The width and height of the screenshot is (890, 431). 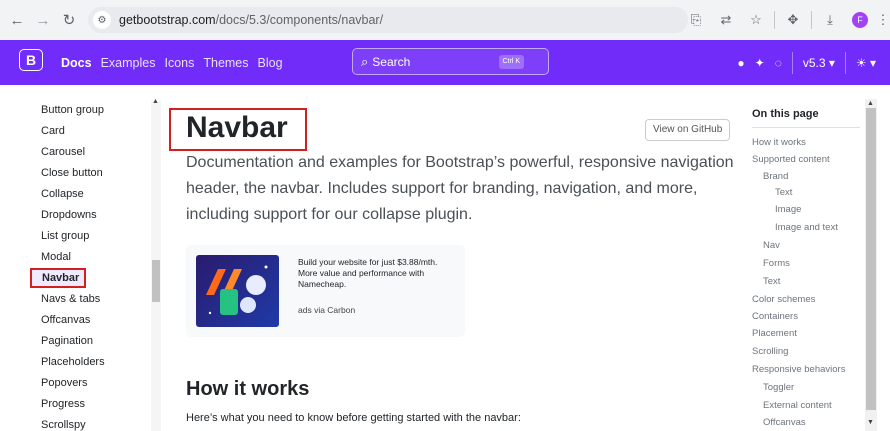 What do you see at coordinates (688, 130) in the screenshot?
I see `view-on-github-button: View on GitHub` at bounding box center [688, 130].